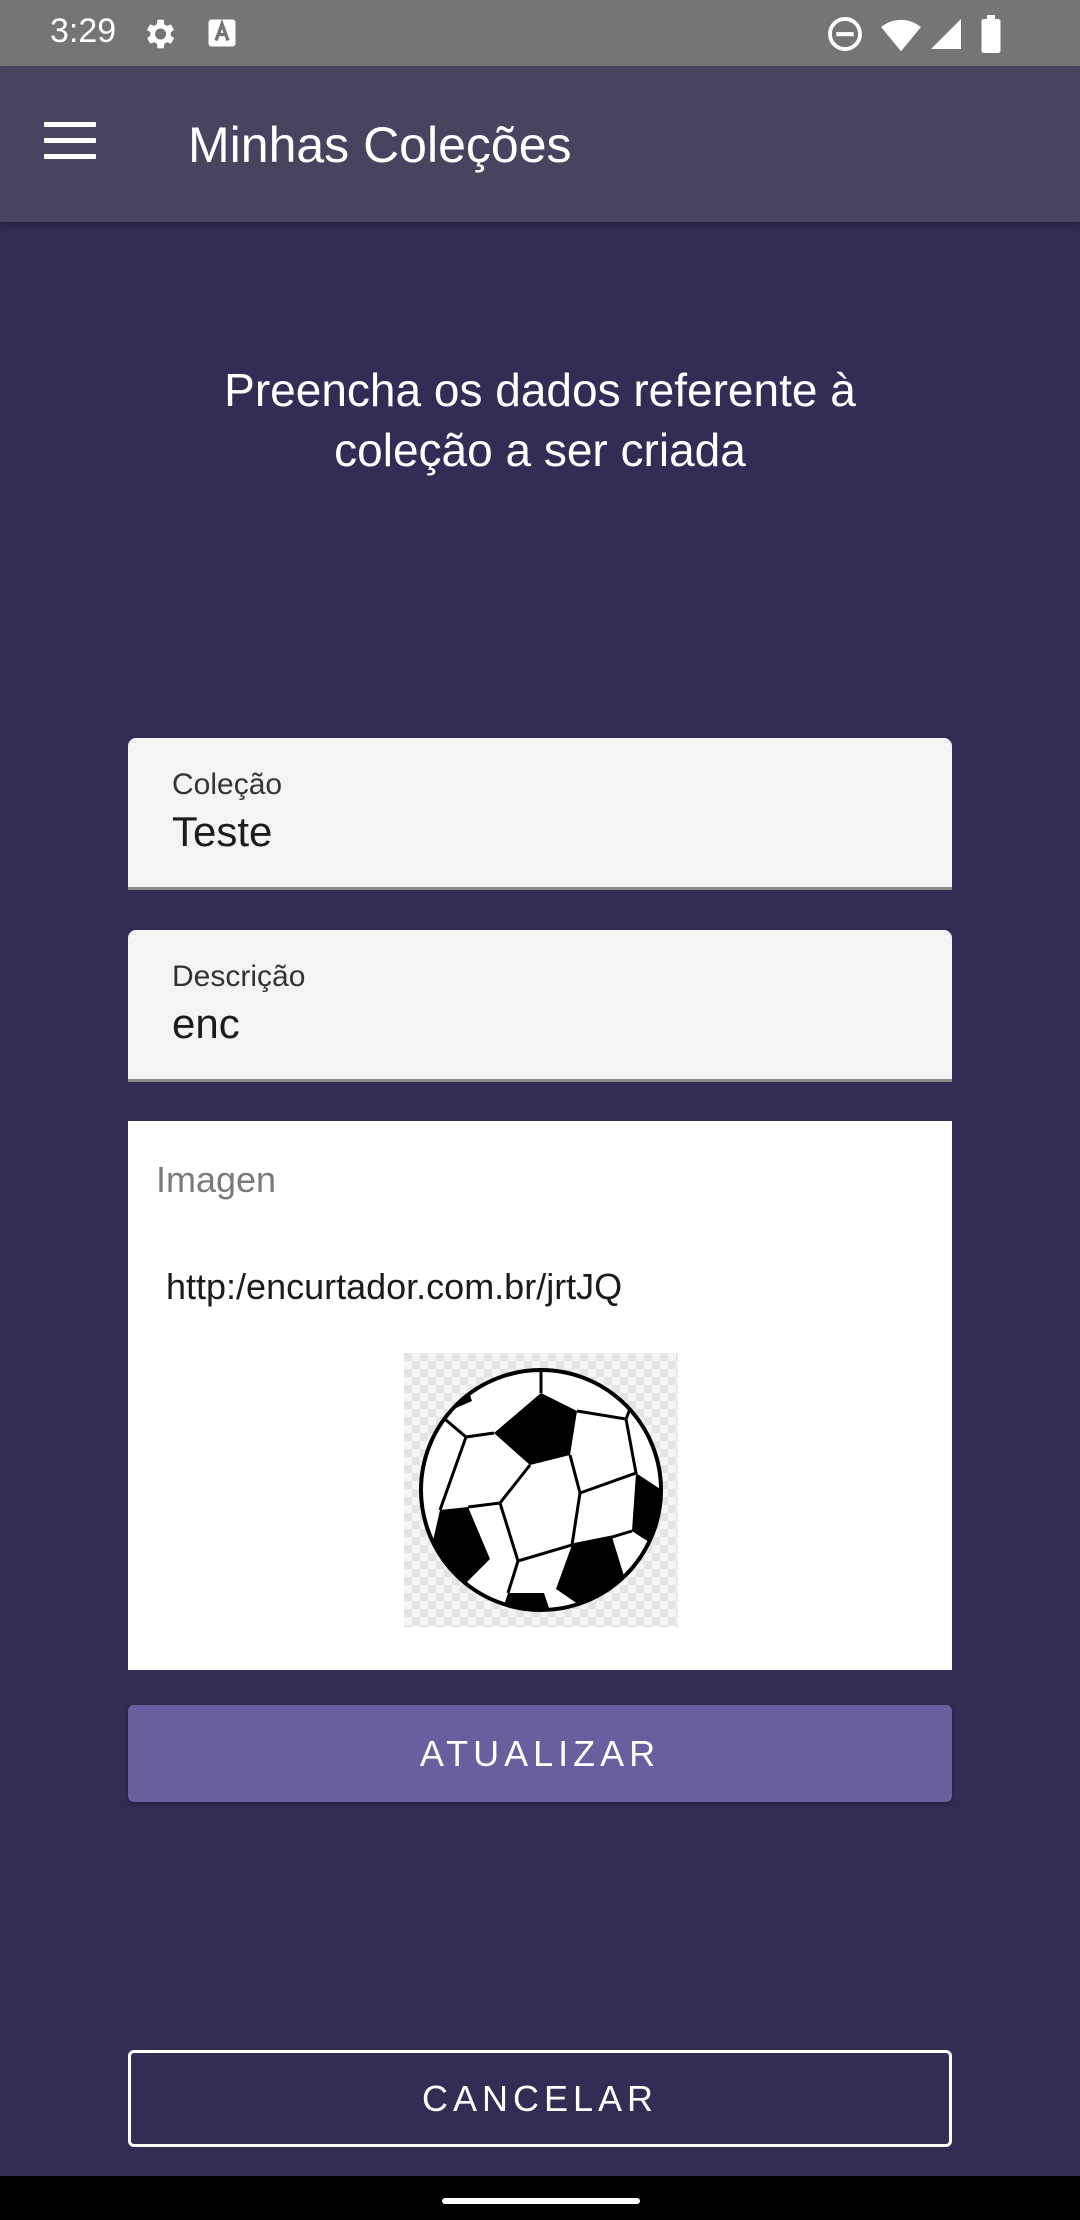 Image resolution: width=1080 pixels, height=2220 pixels. What do you see at coordinates (845, 34) in the screenshot?
I see `do-not-disturb-icon` at bounding box center [845, 34].